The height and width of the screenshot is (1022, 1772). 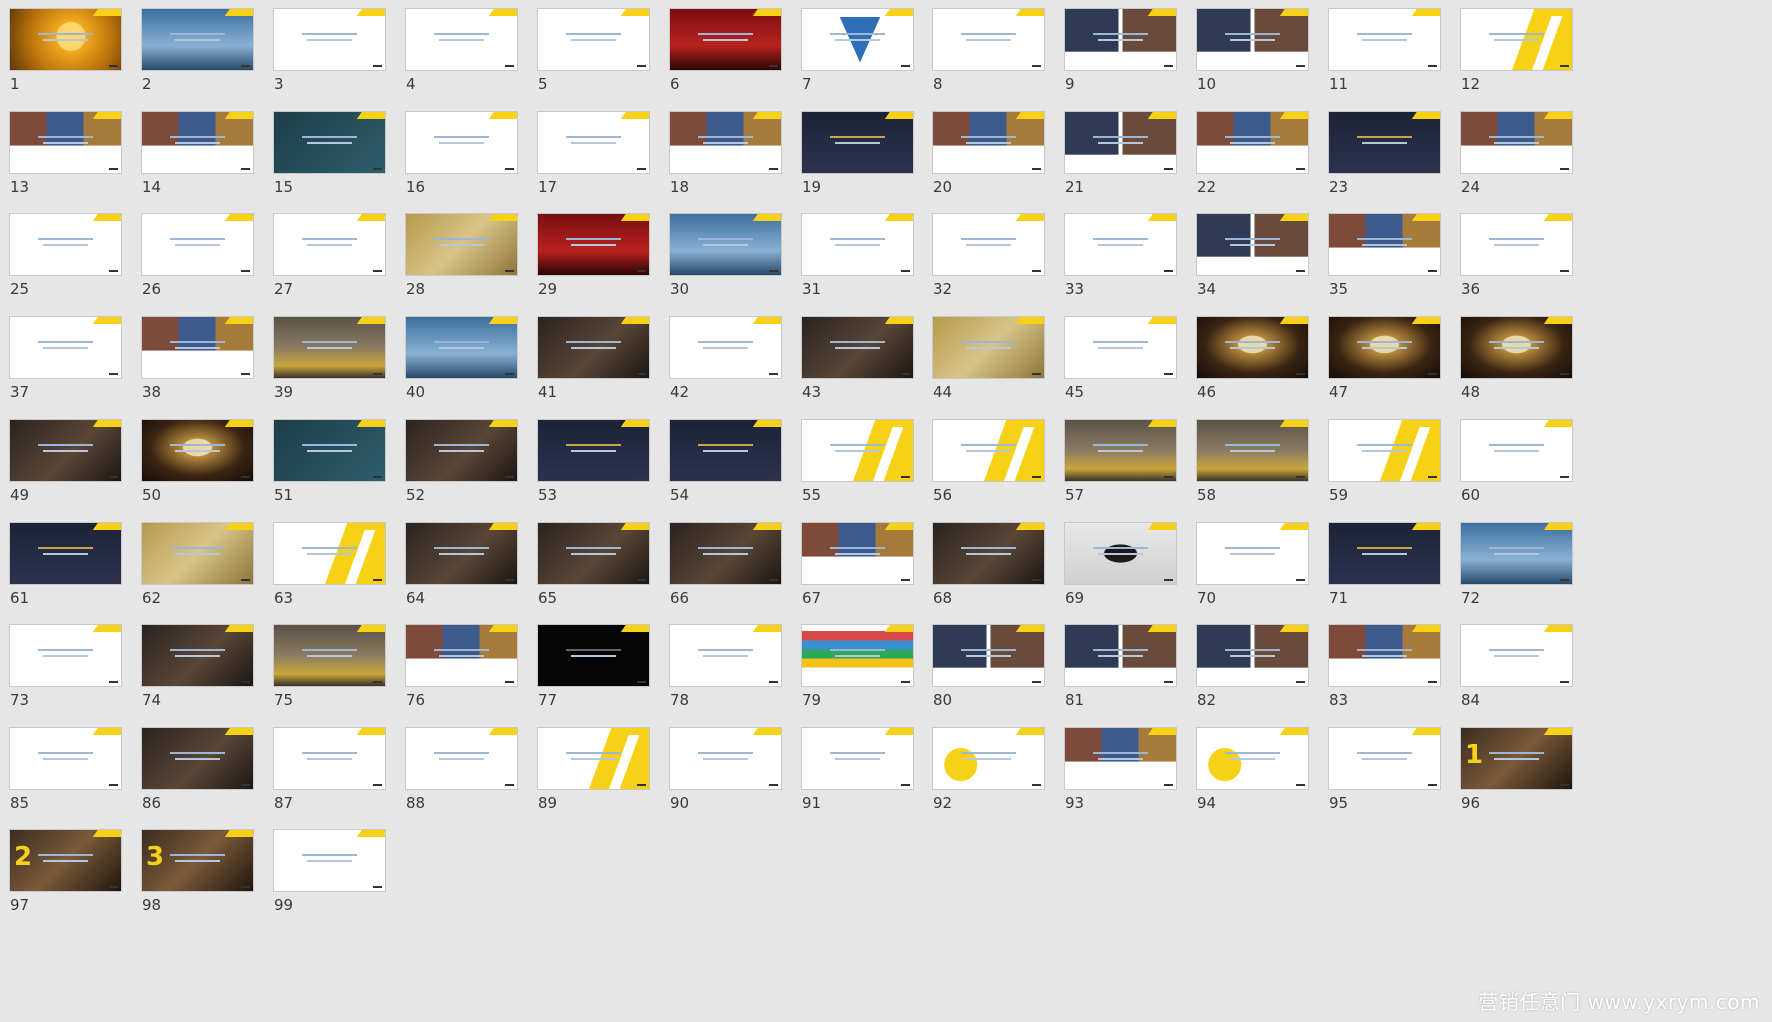 I want to click on slide-thumbnail-item: 85, so click(x=84, y=782).